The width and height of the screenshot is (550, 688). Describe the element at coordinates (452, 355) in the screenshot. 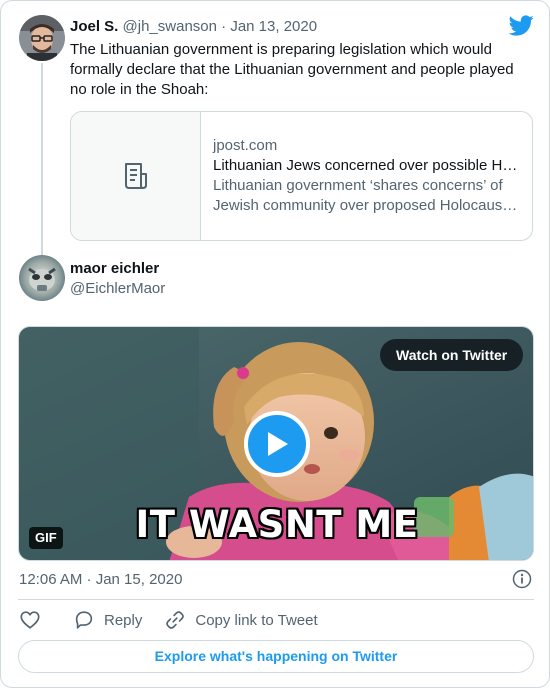

I see `watch-on-twitter-button: Watch on Twitter` at that location.